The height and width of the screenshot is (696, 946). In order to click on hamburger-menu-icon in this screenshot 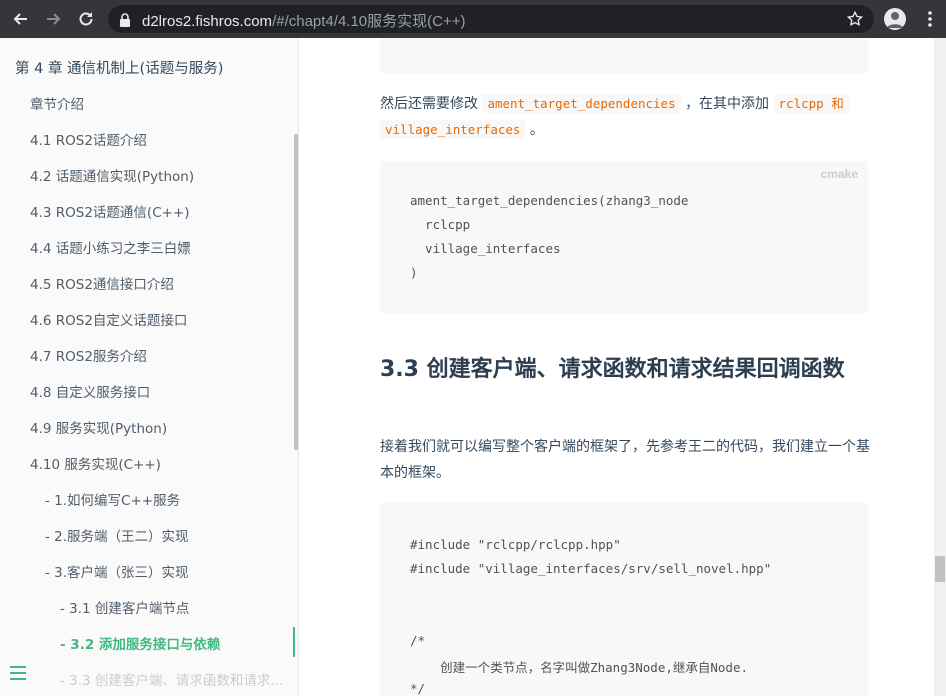, I will do `click(18, 672)`.